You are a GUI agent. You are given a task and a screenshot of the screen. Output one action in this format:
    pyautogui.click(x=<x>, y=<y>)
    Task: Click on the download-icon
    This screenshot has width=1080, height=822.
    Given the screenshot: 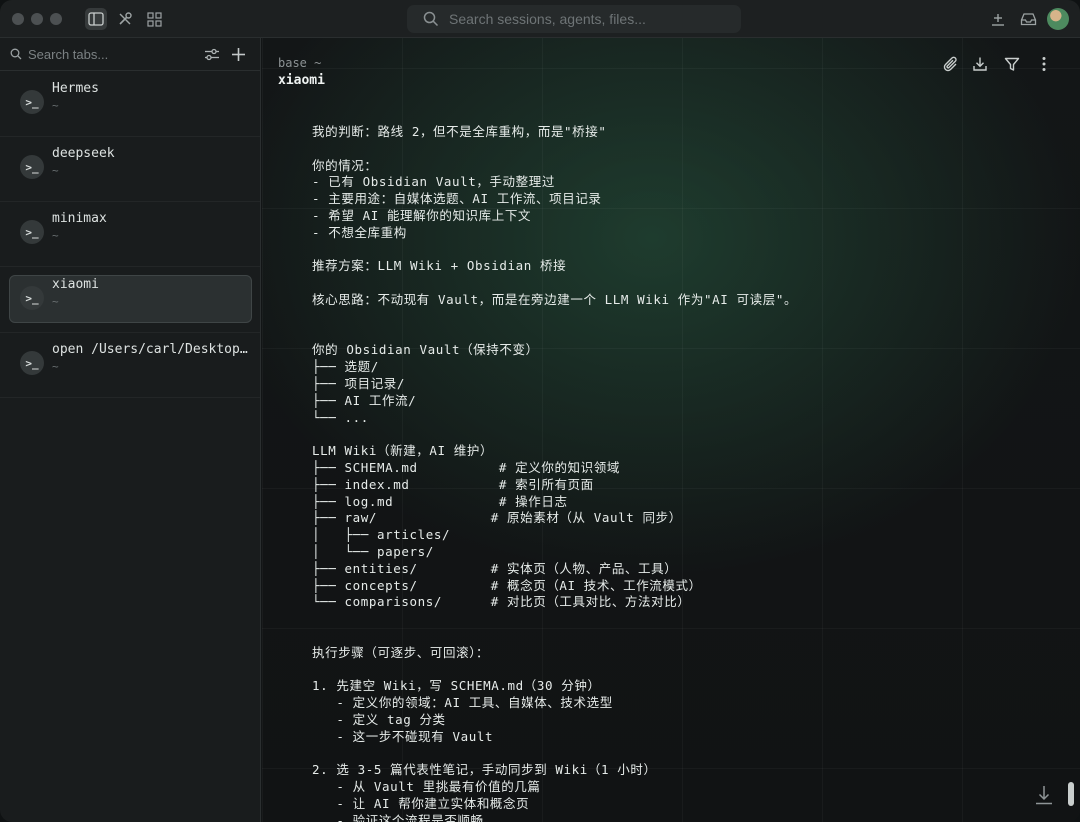 What is the action you would take?
    pyautogui.click(x=980, y=64)
    